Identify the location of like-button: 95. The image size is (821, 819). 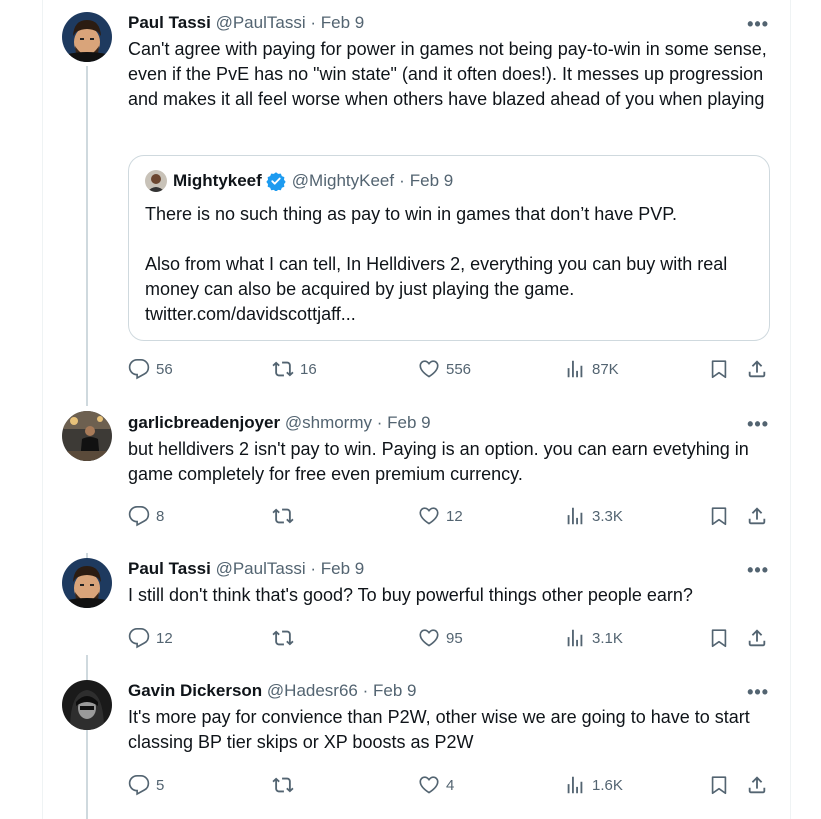
(440, 638).